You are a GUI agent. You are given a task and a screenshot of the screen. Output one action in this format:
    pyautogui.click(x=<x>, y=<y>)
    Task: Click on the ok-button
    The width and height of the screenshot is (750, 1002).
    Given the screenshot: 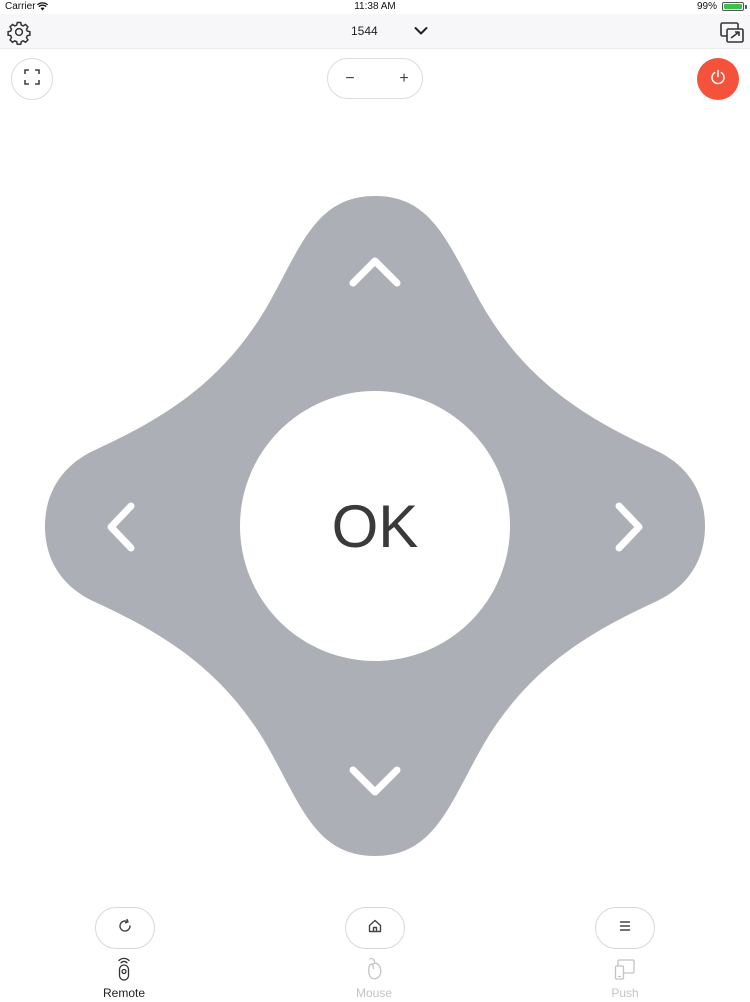 What is the action you would take?
    pyautogui.click(x=375, y=526)
    